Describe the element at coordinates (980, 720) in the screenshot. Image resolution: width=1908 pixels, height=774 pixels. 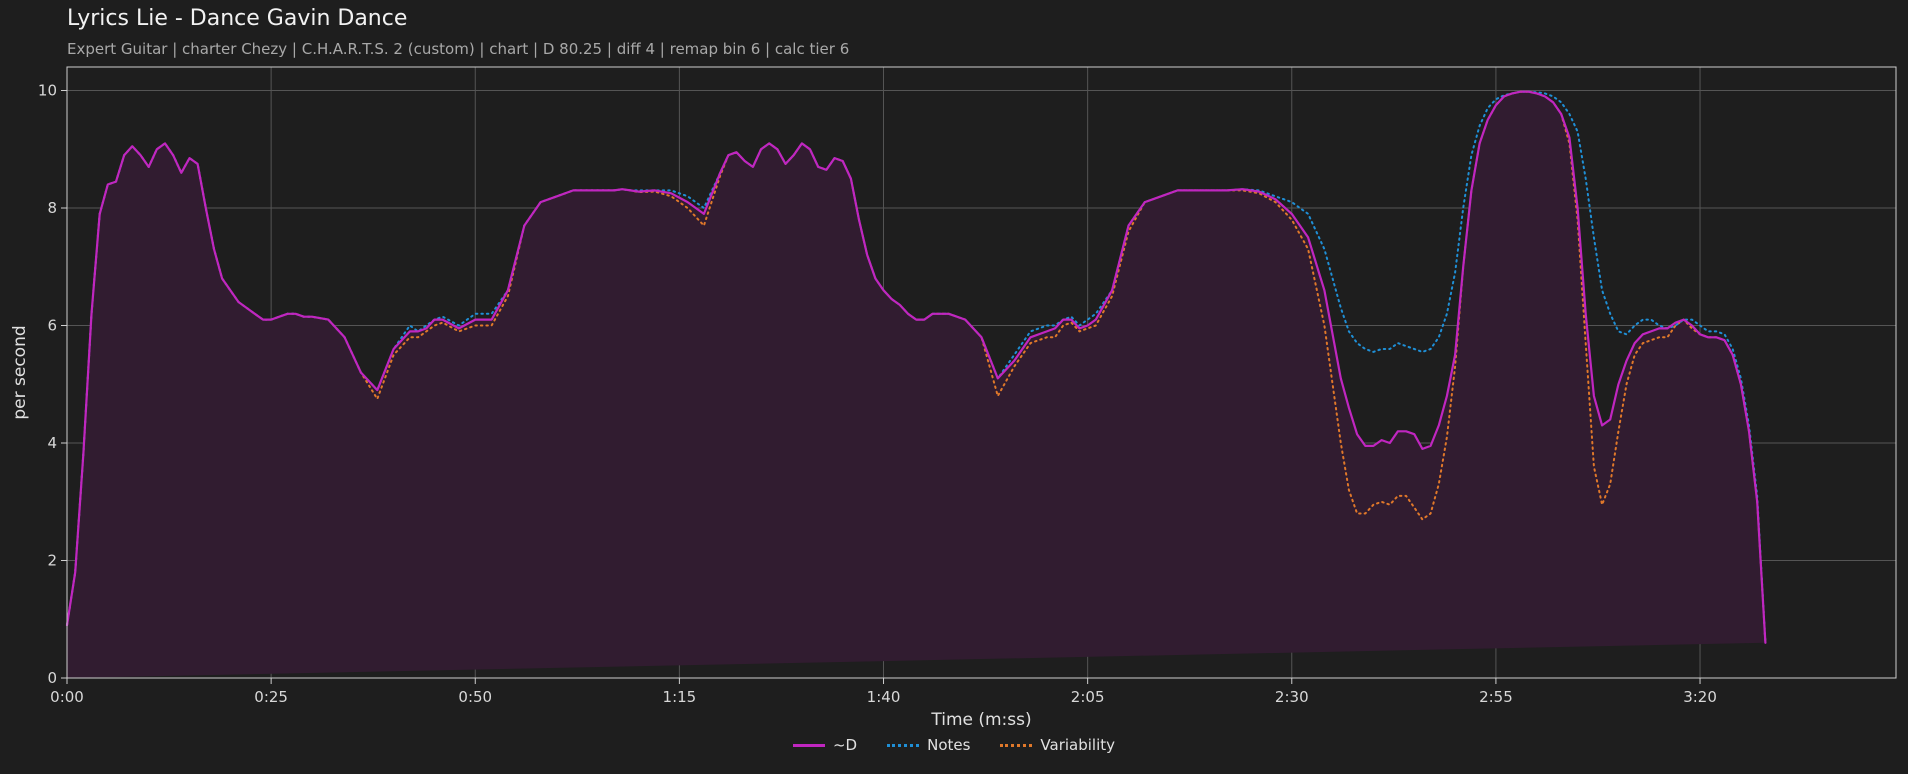
I see `x-axis-label: Time (m:ss)` at that location.